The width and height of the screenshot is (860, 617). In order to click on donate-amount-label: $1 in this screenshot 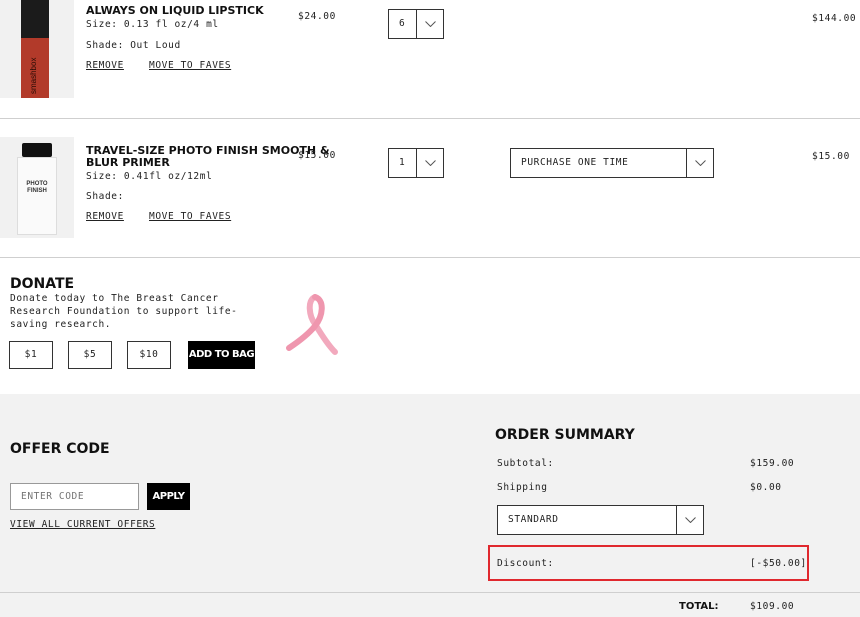, I will do `click(31, 354)`.